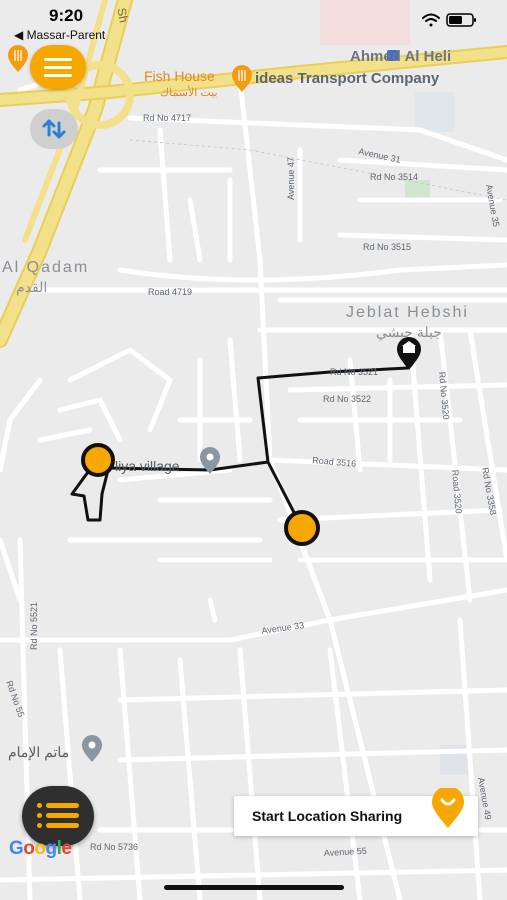 The height and width of the screenshot is (900, 507). What do you see at coordinates (167, 118) in the screenshot?
I see `label-road-4717: Rd No 4717` at bounding box center [167, 118].